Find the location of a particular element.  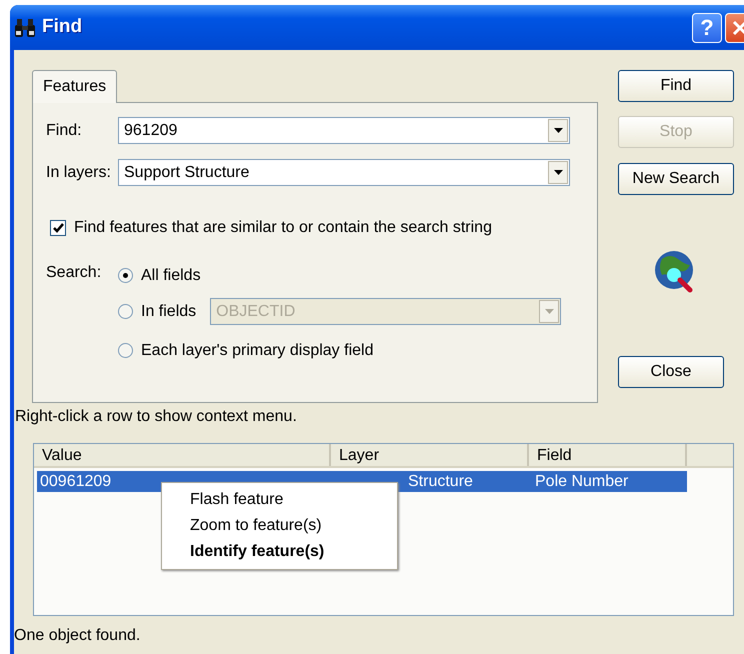

window-title: Find is located at coordinates (62, 27).